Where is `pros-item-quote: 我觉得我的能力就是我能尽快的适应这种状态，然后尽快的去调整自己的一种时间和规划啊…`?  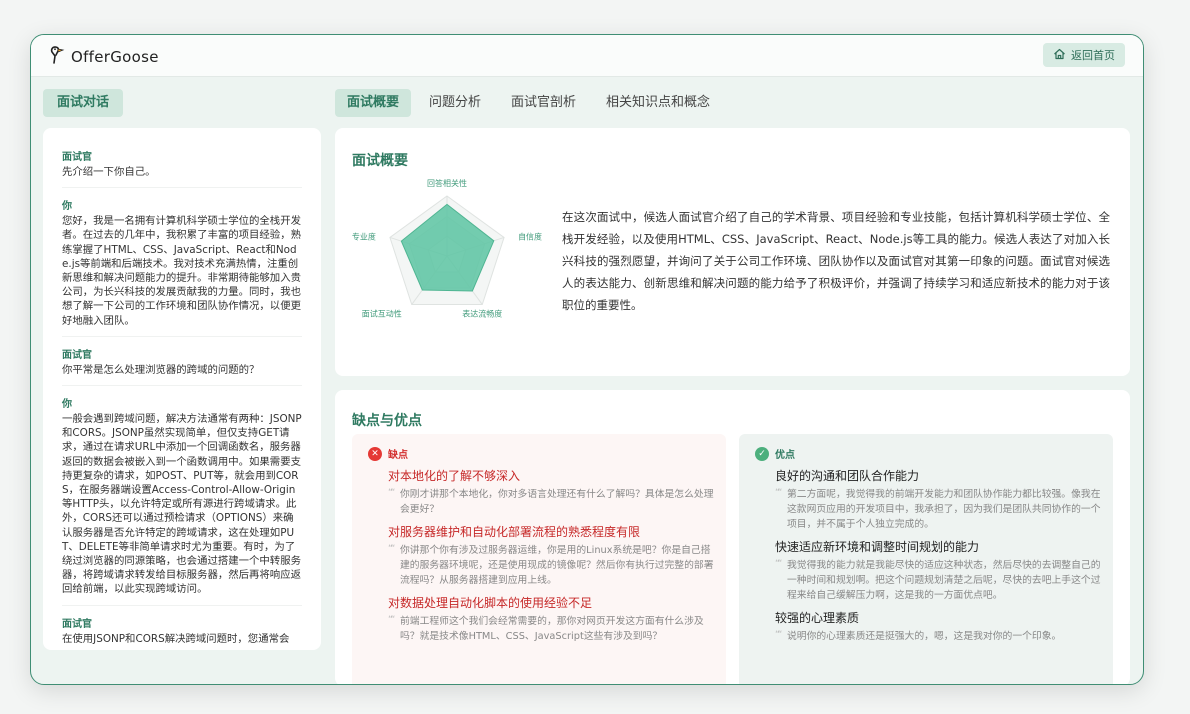
pros-item-quote: 我觉得我的能力就是我能尽快的适应这种状态，然后尽快的去调整自己的一种时间和规划啊… is located at coordinates (938, 580).